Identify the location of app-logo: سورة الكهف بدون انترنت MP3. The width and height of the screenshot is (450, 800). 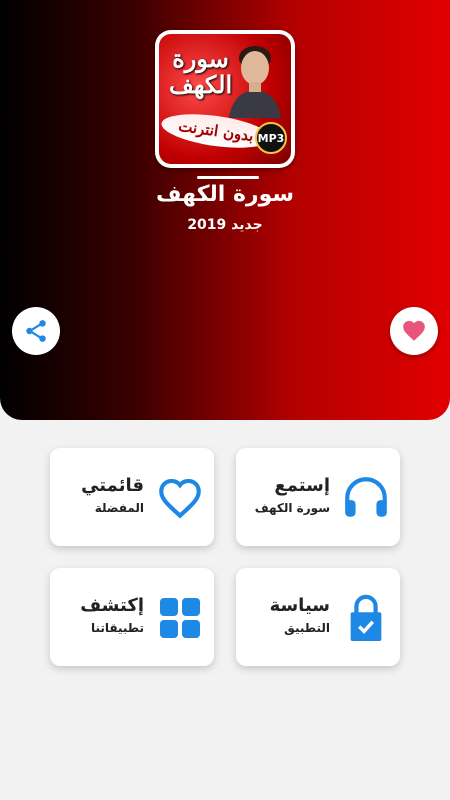
(225, 99).